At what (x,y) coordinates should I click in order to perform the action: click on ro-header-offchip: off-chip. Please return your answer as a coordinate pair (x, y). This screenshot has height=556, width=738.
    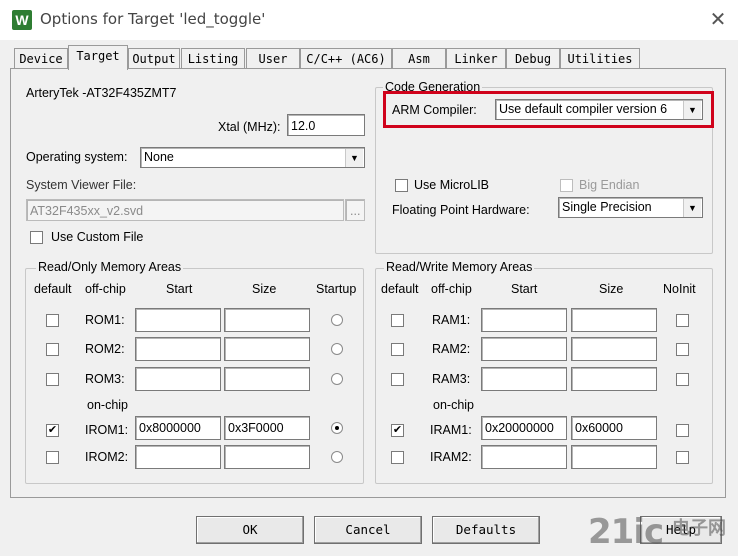
    Looking at the image, I should click on (105, 289).